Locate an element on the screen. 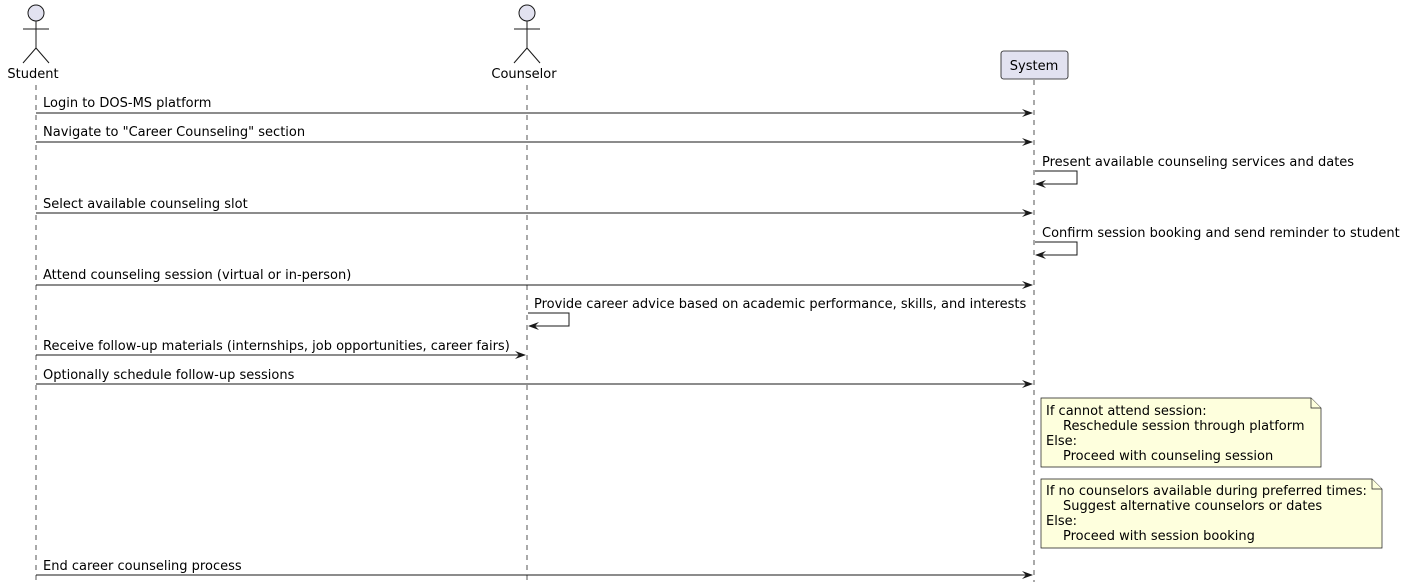 The width and height of the screenshot is (1406, 582). message-label: Navigate to "Career Counseling" section is located at coordinates (174, 132).